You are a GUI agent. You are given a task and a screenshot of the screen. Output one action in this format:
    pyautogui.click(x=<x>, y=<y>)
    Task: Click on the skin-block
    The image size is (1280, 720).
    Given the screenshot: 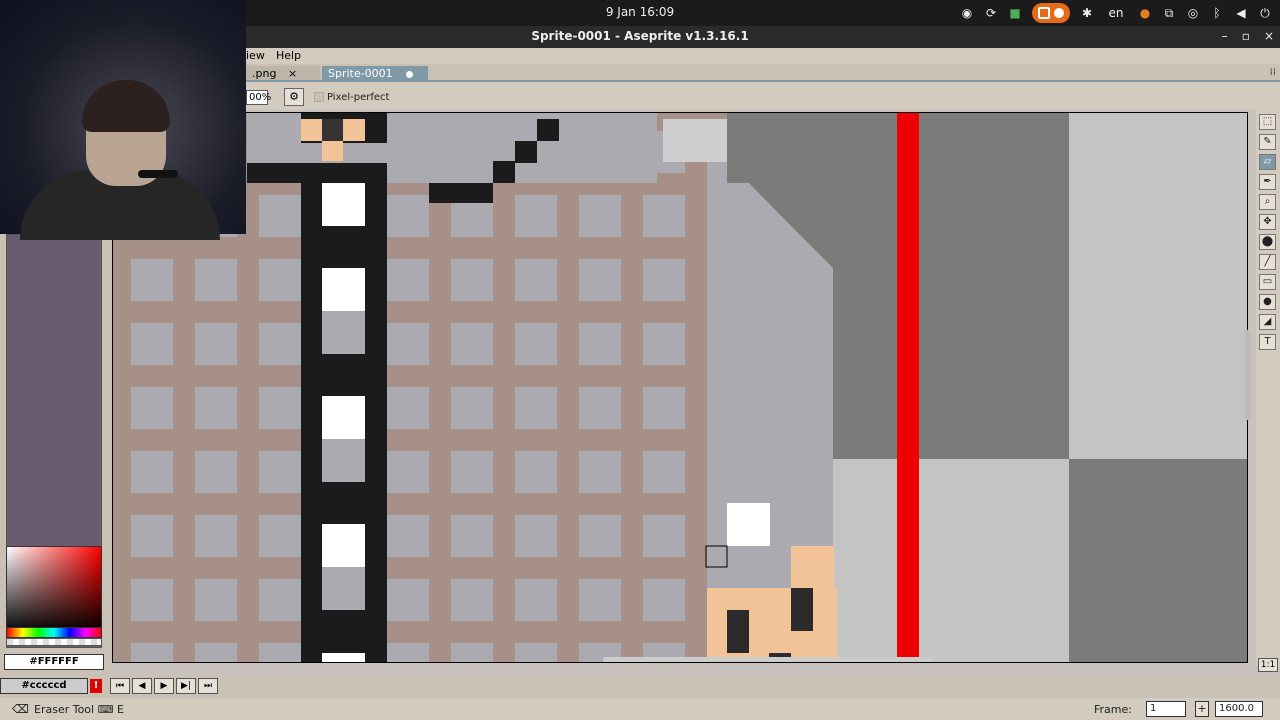 What is the action you would take?
    pyautogui.click(x=772, y=625)
    